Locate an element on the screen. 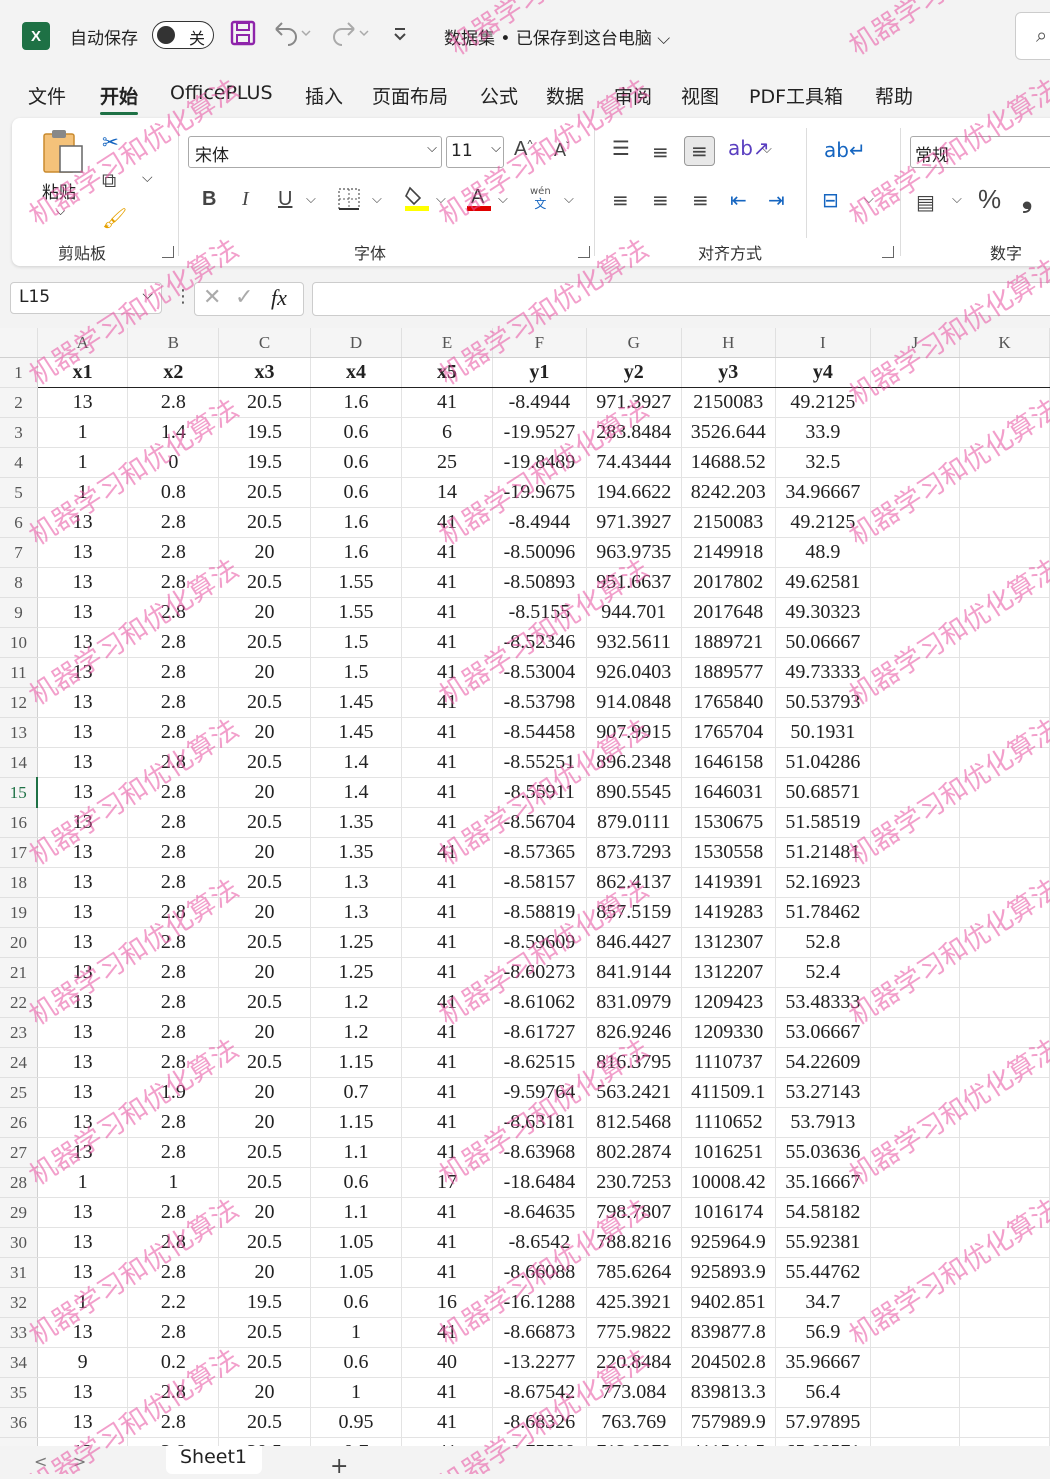 This screenshot has height=1479, width=1050. cell: 763.769 is located at coordinates (634, 1422).